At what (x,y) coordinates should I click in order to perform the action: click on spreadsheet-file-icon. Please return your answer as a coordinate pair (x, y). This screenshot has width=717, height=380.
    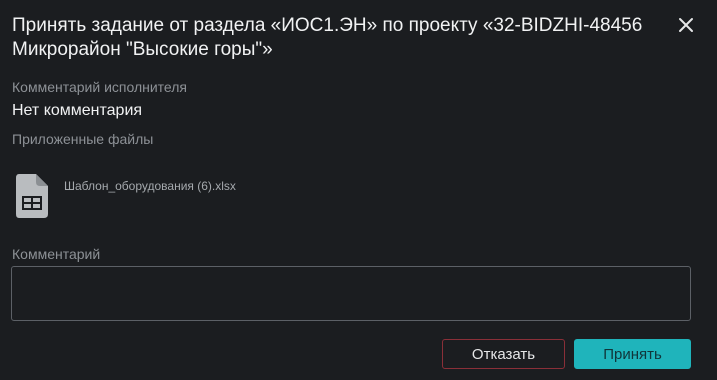
    Looking at the image, I should click on (32, 198).